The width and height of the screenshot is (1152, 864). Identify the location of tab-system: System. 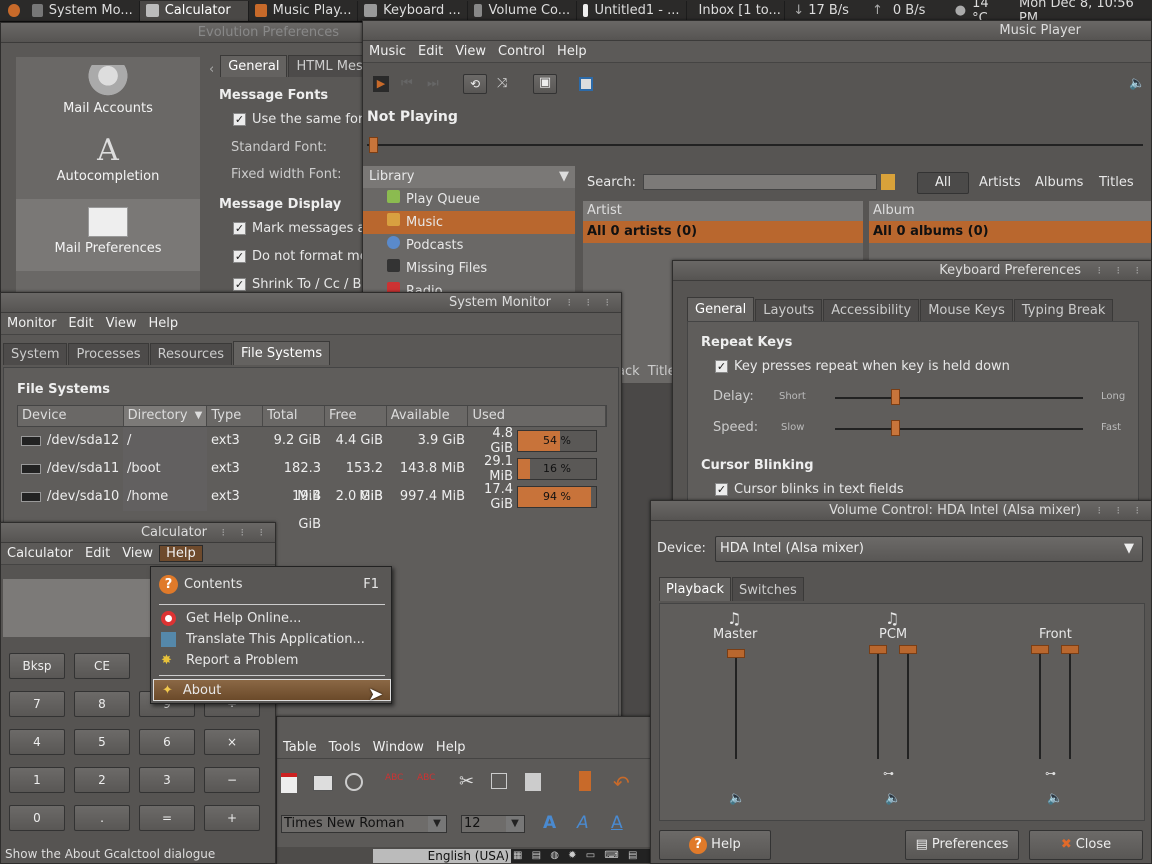
(35, 354).